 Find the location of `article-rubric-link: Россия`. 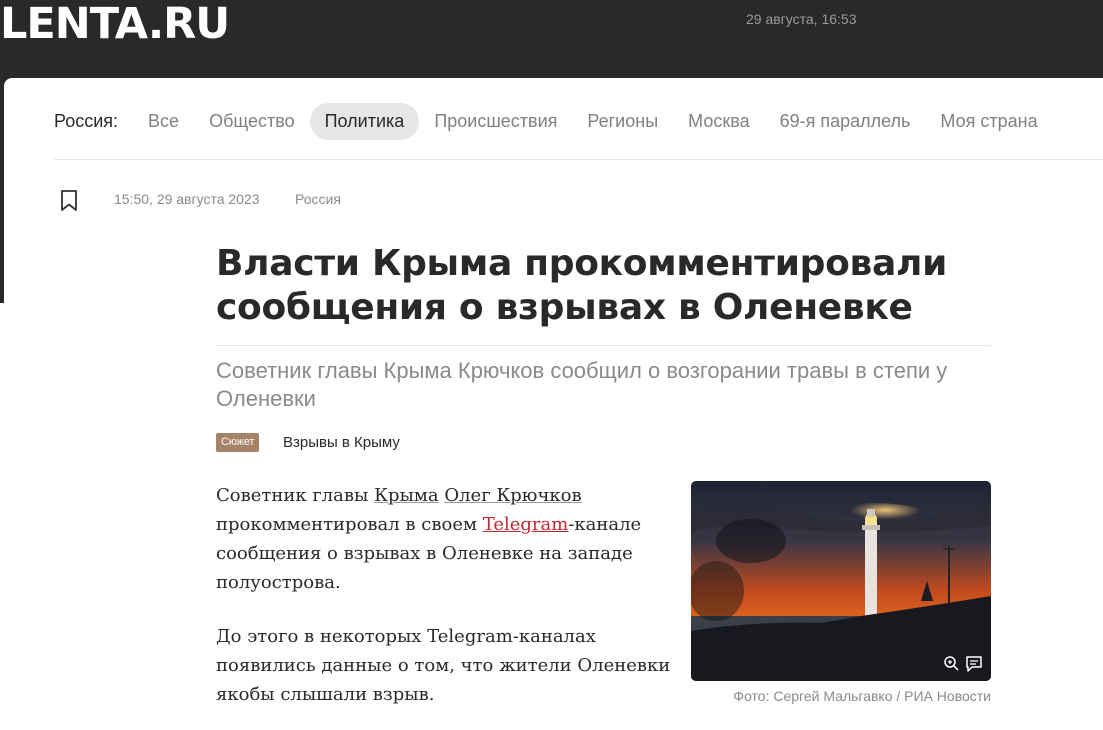

article-rubric-link: Россия is located at coordinates (318, 199).